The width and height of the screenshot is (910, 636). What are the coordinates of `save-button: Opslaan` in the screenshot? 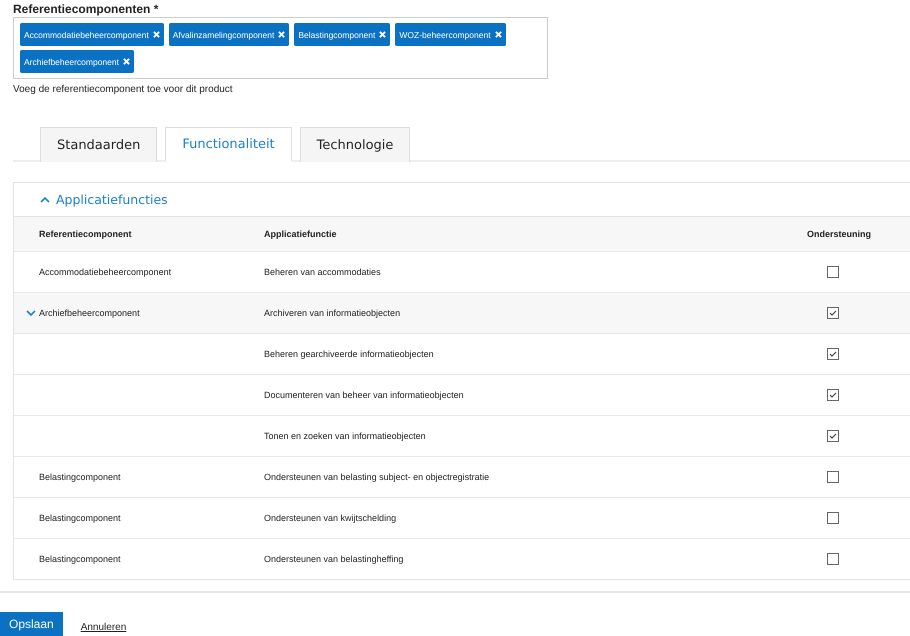 It's located at (31, 624).